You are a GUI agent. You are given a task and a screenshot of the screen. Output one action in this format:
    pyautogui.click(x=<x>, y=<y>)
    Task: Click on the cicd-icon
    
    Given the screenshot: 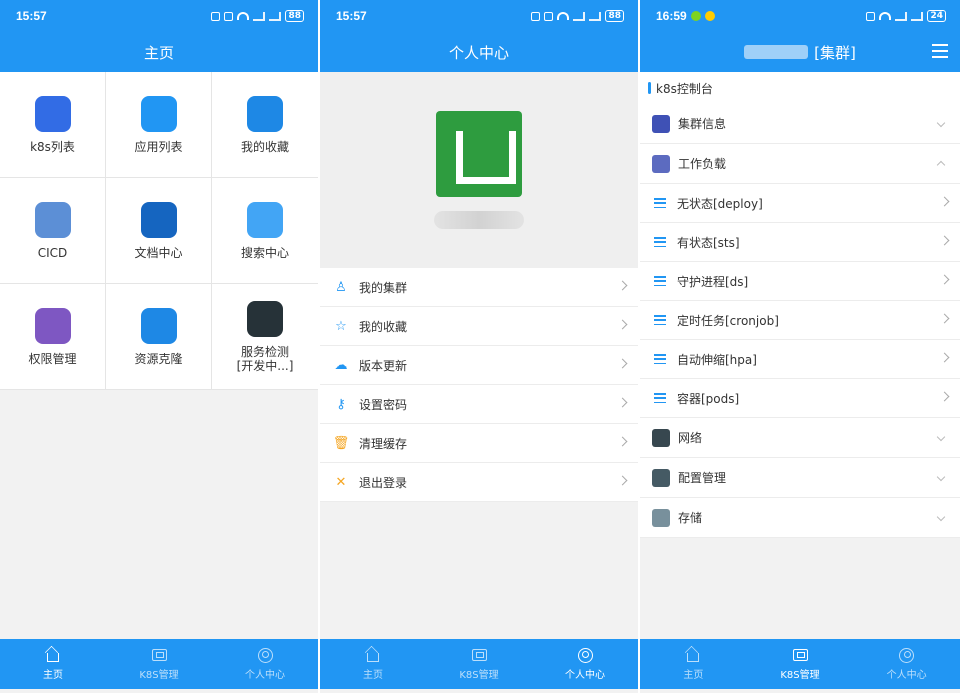 What is the action you would take?
    pyautogui.click(x=52, y=219)
    